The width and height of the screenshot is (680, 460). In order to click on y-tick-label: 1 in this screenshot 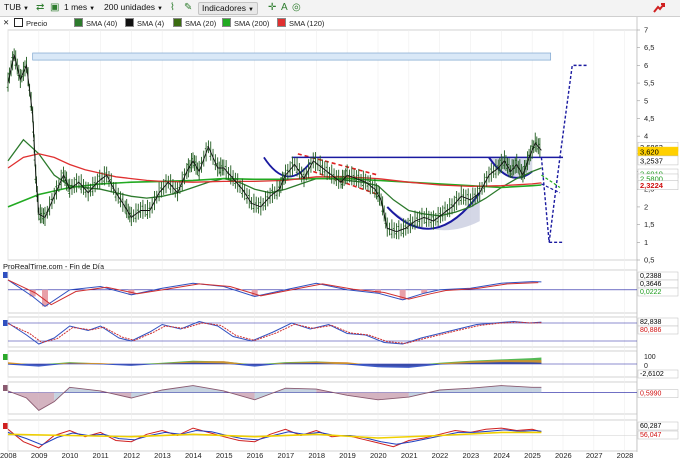, I will do `click(646, 242)`.